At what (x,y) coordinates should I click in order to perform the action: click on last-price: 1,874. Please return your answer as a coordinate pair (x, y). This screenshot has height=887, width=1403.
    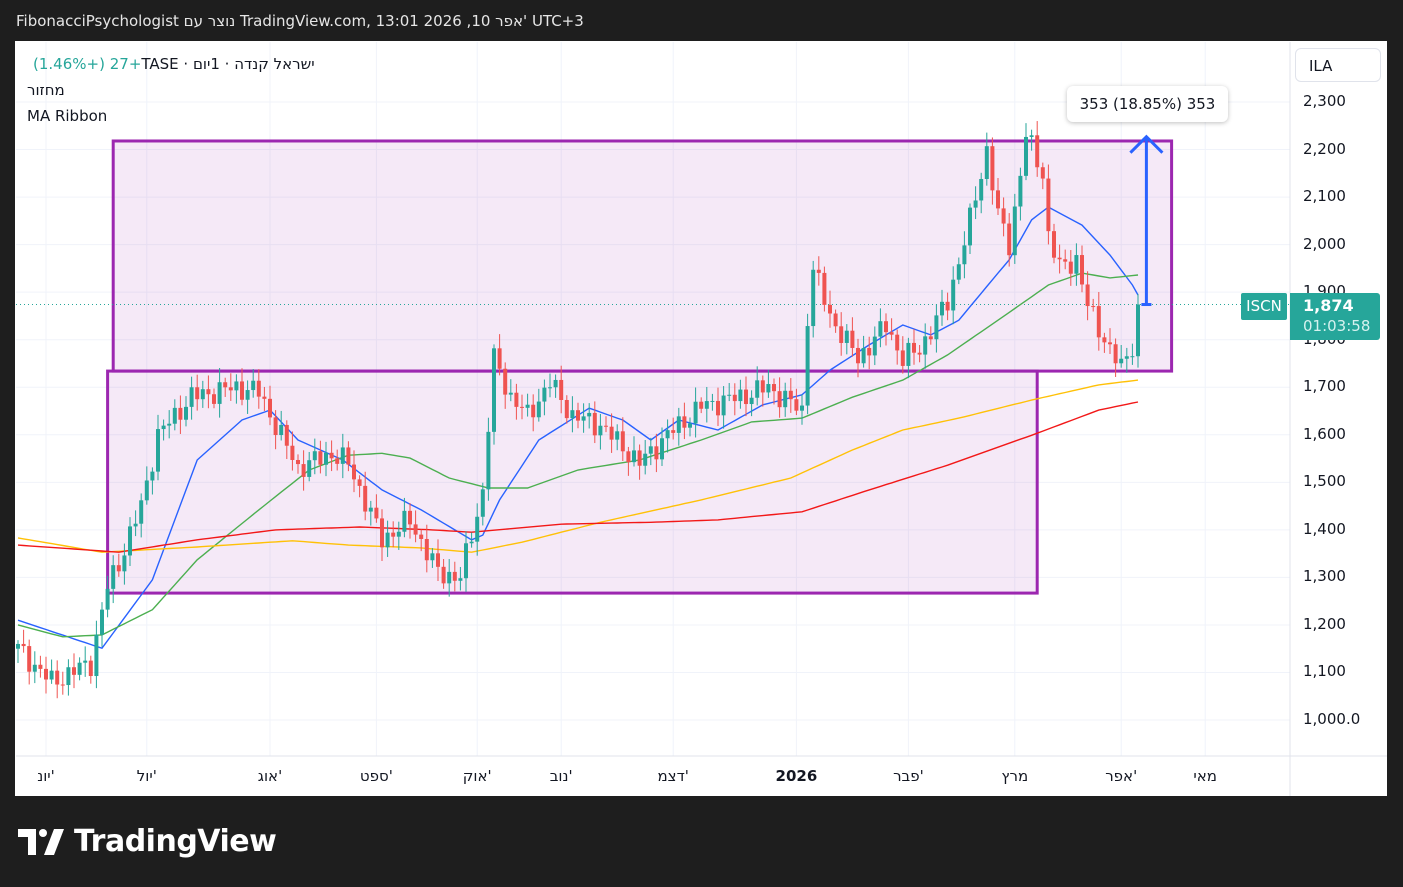
    Looking at the image, I should click on (1328, 305).